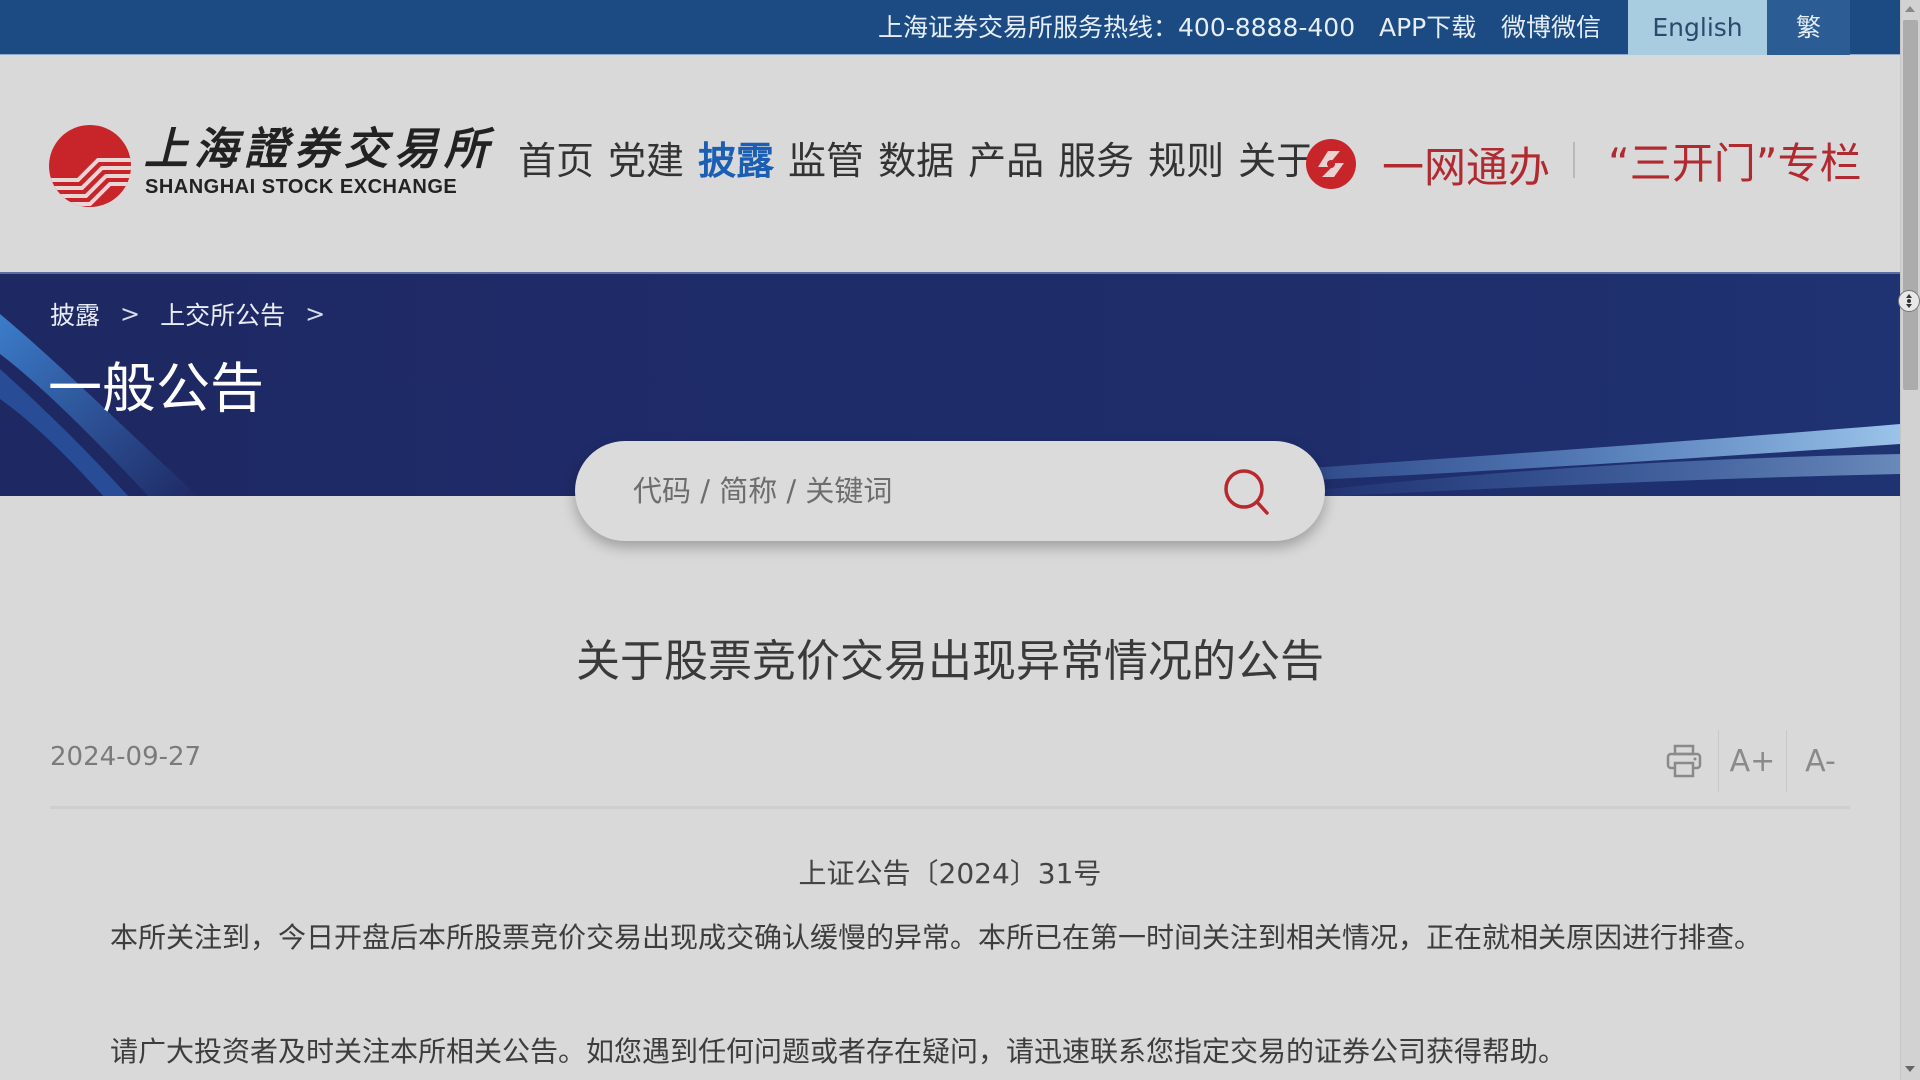 The height and width of the screenshot is (1080, 1920). What do you see at coordinates (913, 491) in the screenshot?
I see `search-input` at bounding box center [913, 491].